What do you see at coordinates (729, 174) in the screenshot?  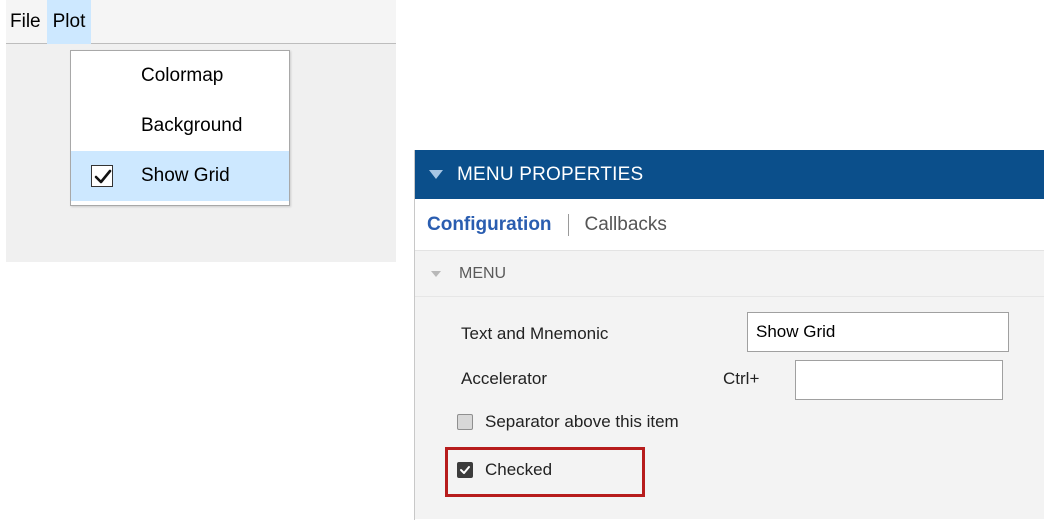 I see `panel-header: MENU PROPERTIES` at bounding box center [729, 174].